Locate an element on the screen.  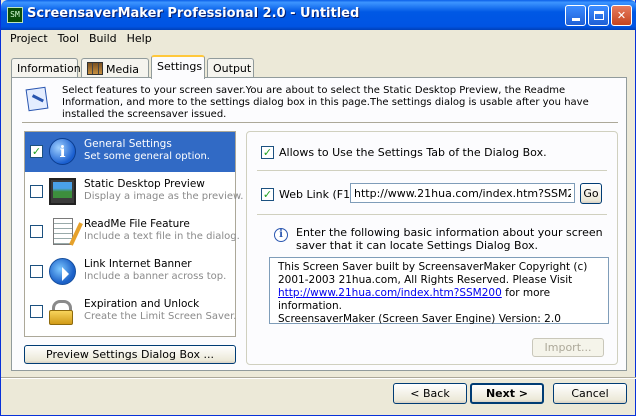
feature-description: Set some general option. is located at coordinates (147, 156).